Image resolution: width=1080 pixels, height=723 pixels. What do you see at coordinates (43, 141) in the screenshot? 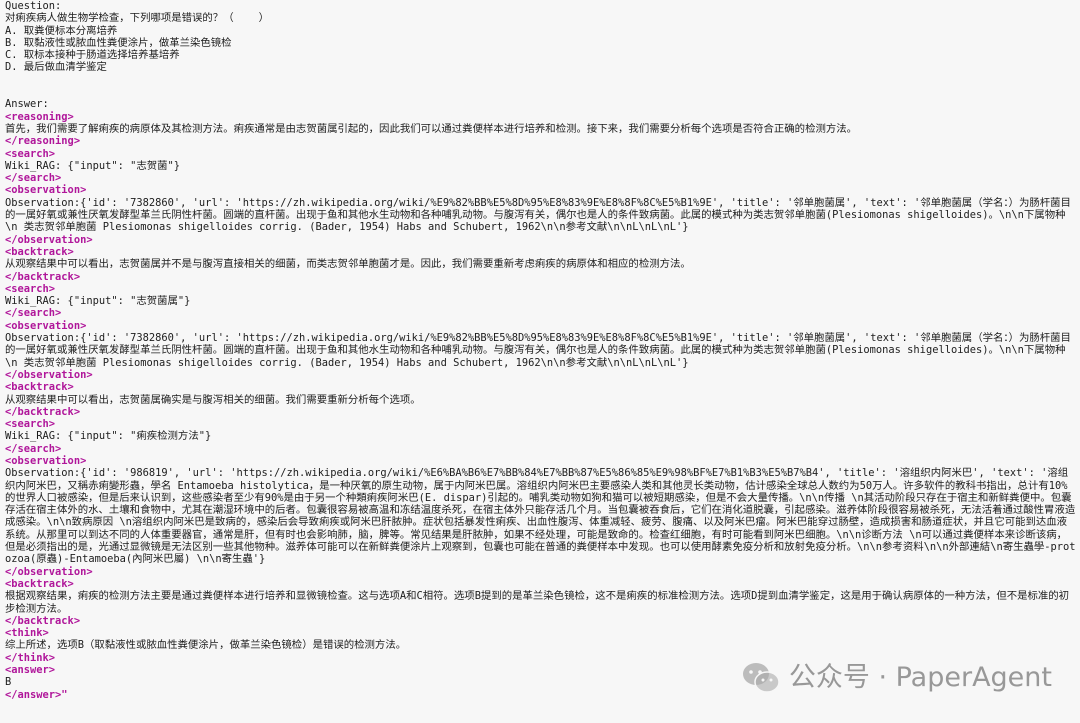
I see `reasoning-close-tag: </reasoning>` at bounding box center [43, 141].